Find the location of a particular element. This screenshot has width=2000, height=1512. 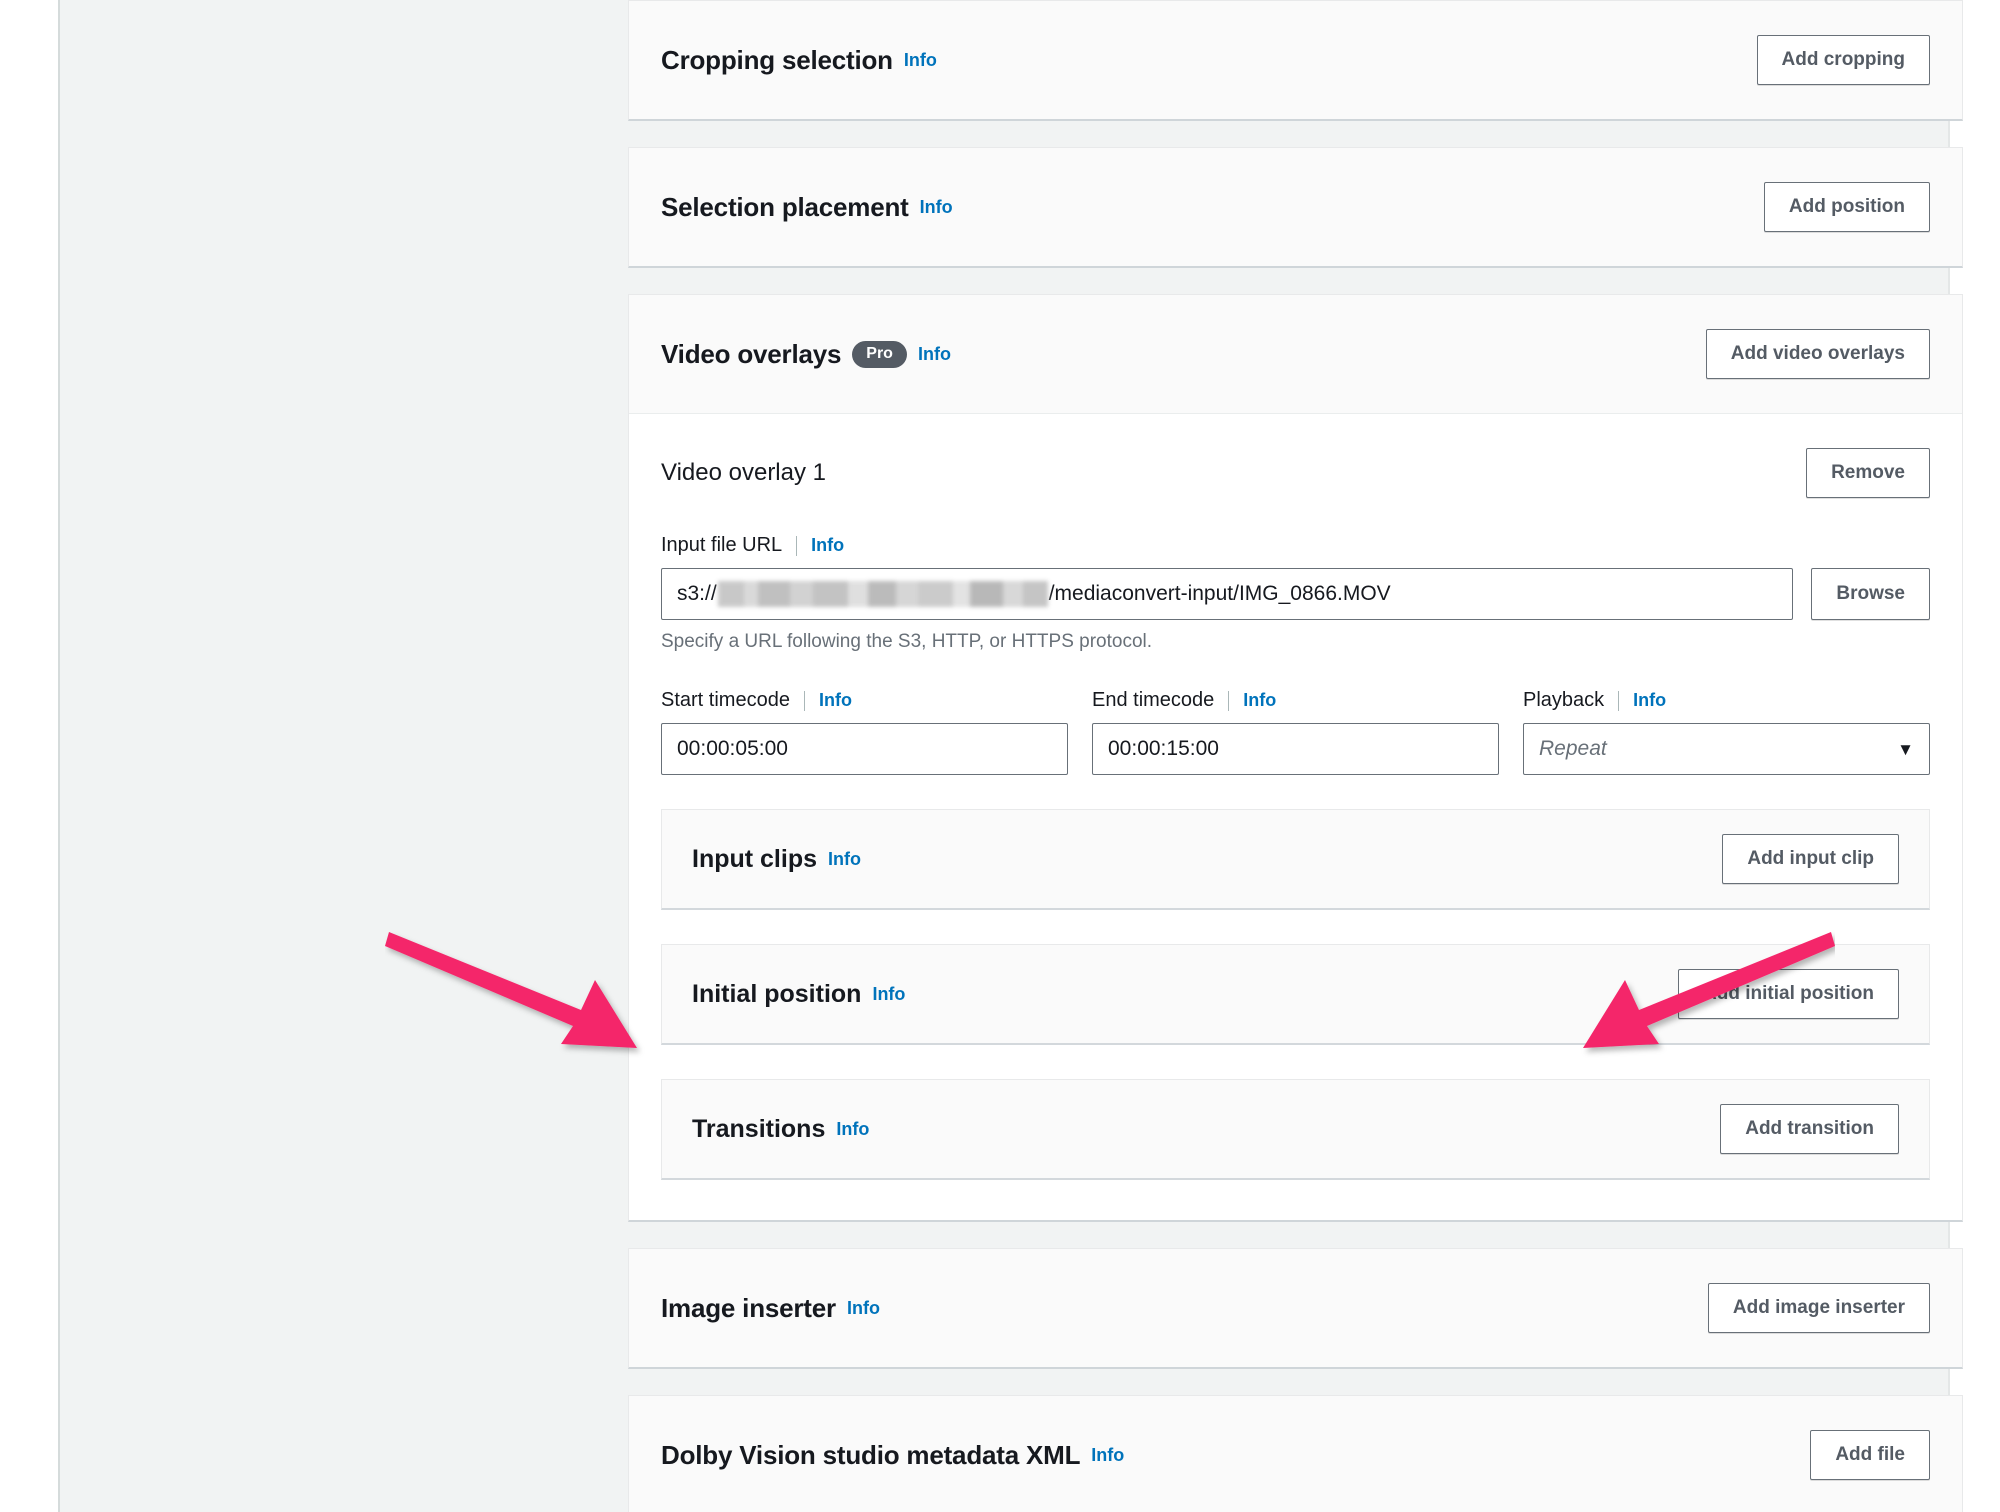

section-title-group: Image inserter Info is located at coordinates (770, 1308).